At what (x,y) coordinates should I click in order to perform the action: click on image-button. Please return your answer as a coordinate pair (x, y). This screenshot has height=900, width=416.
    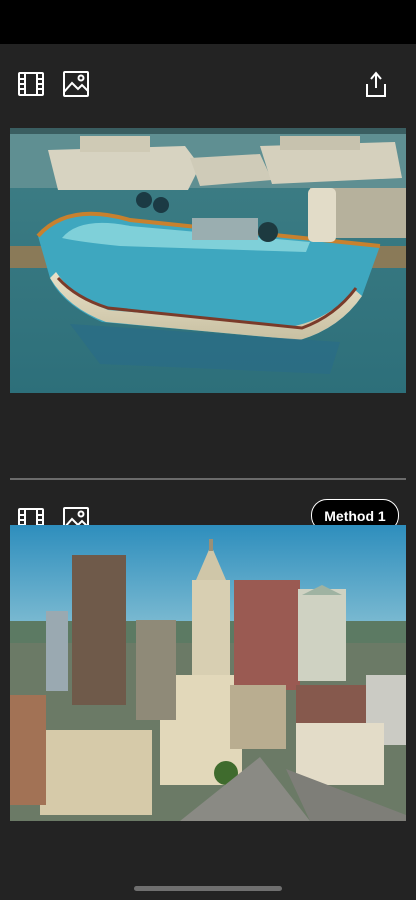
    Looking at the image, I should click on (76, 84).